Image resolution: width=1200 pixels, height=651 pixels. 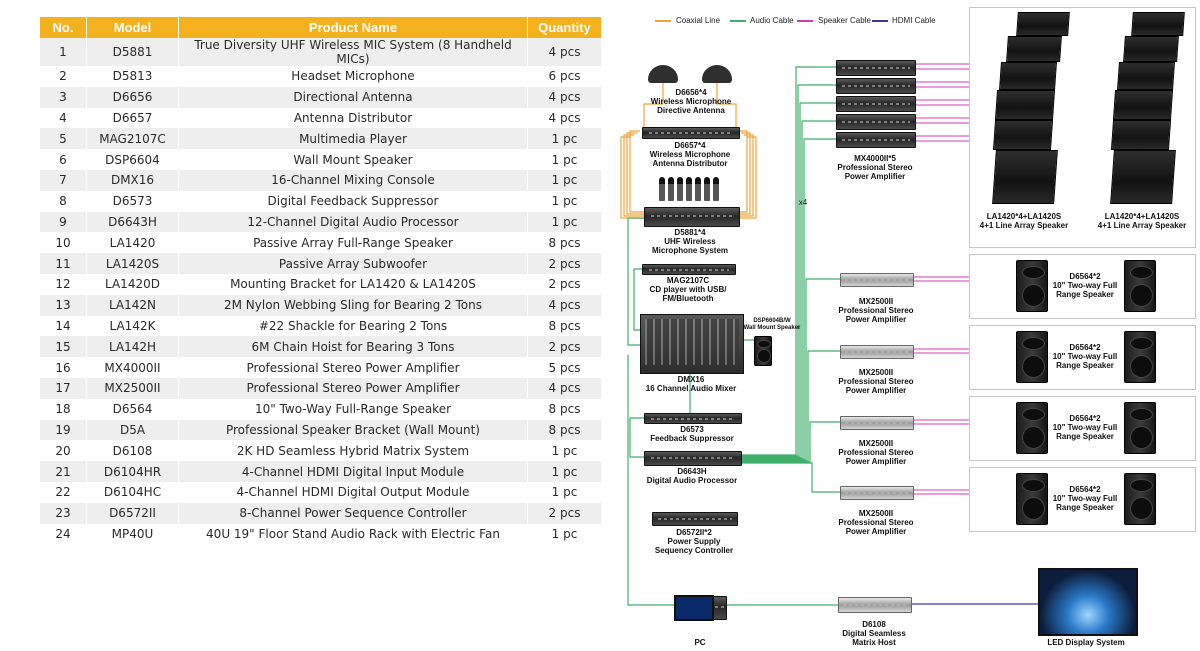 I want to click on cell-product-name: Multimedia Player, so click(x=353, y=139).